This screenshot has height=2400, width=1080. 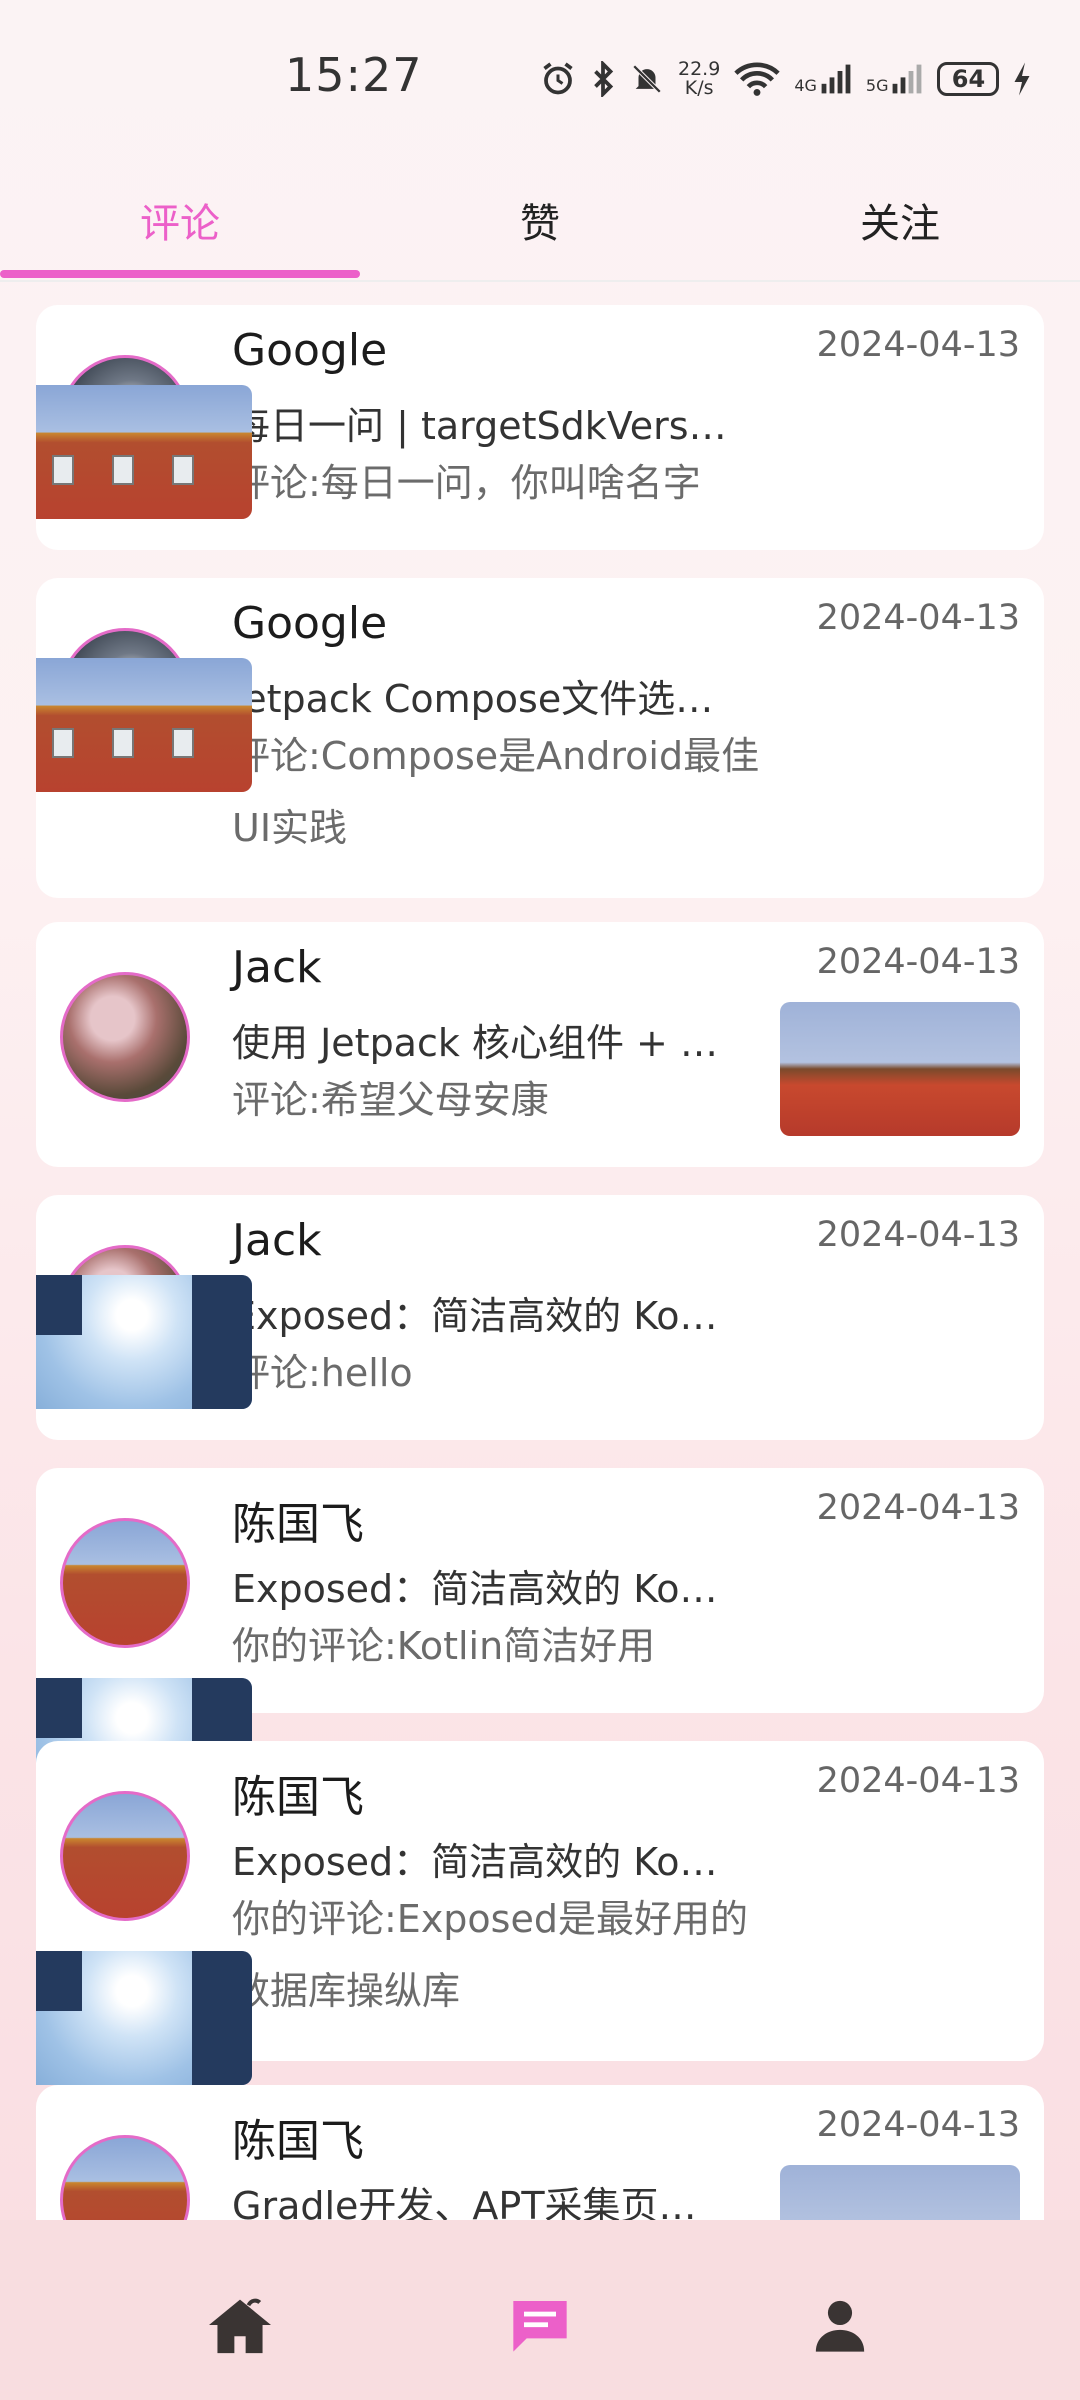 I want to click on comment-text: 你的评论:Exposed是最好用的数据库操纵库, so click(x=490, y=1955).